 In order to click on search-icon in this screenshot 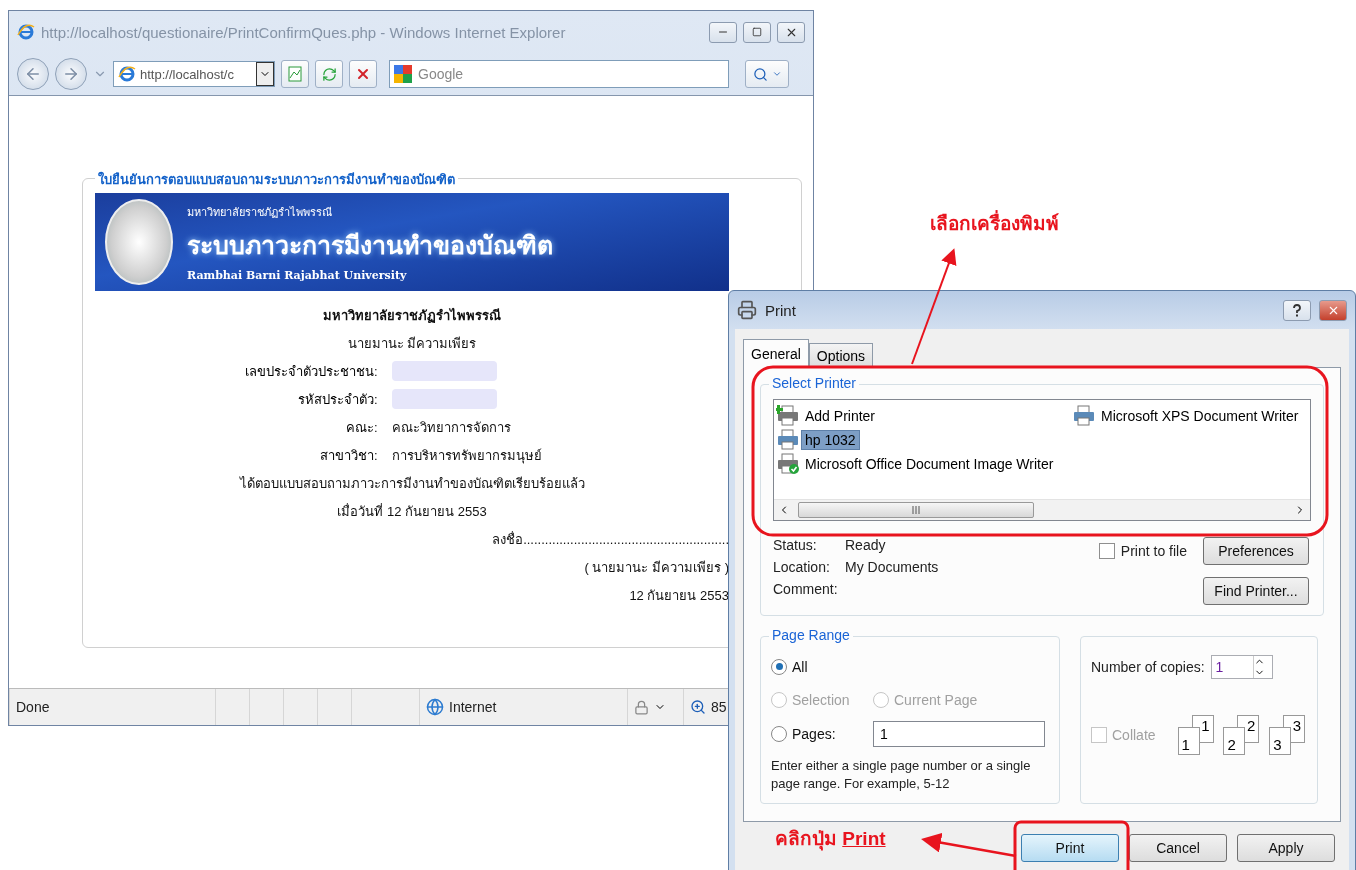, I will do `click(760, 74)`.